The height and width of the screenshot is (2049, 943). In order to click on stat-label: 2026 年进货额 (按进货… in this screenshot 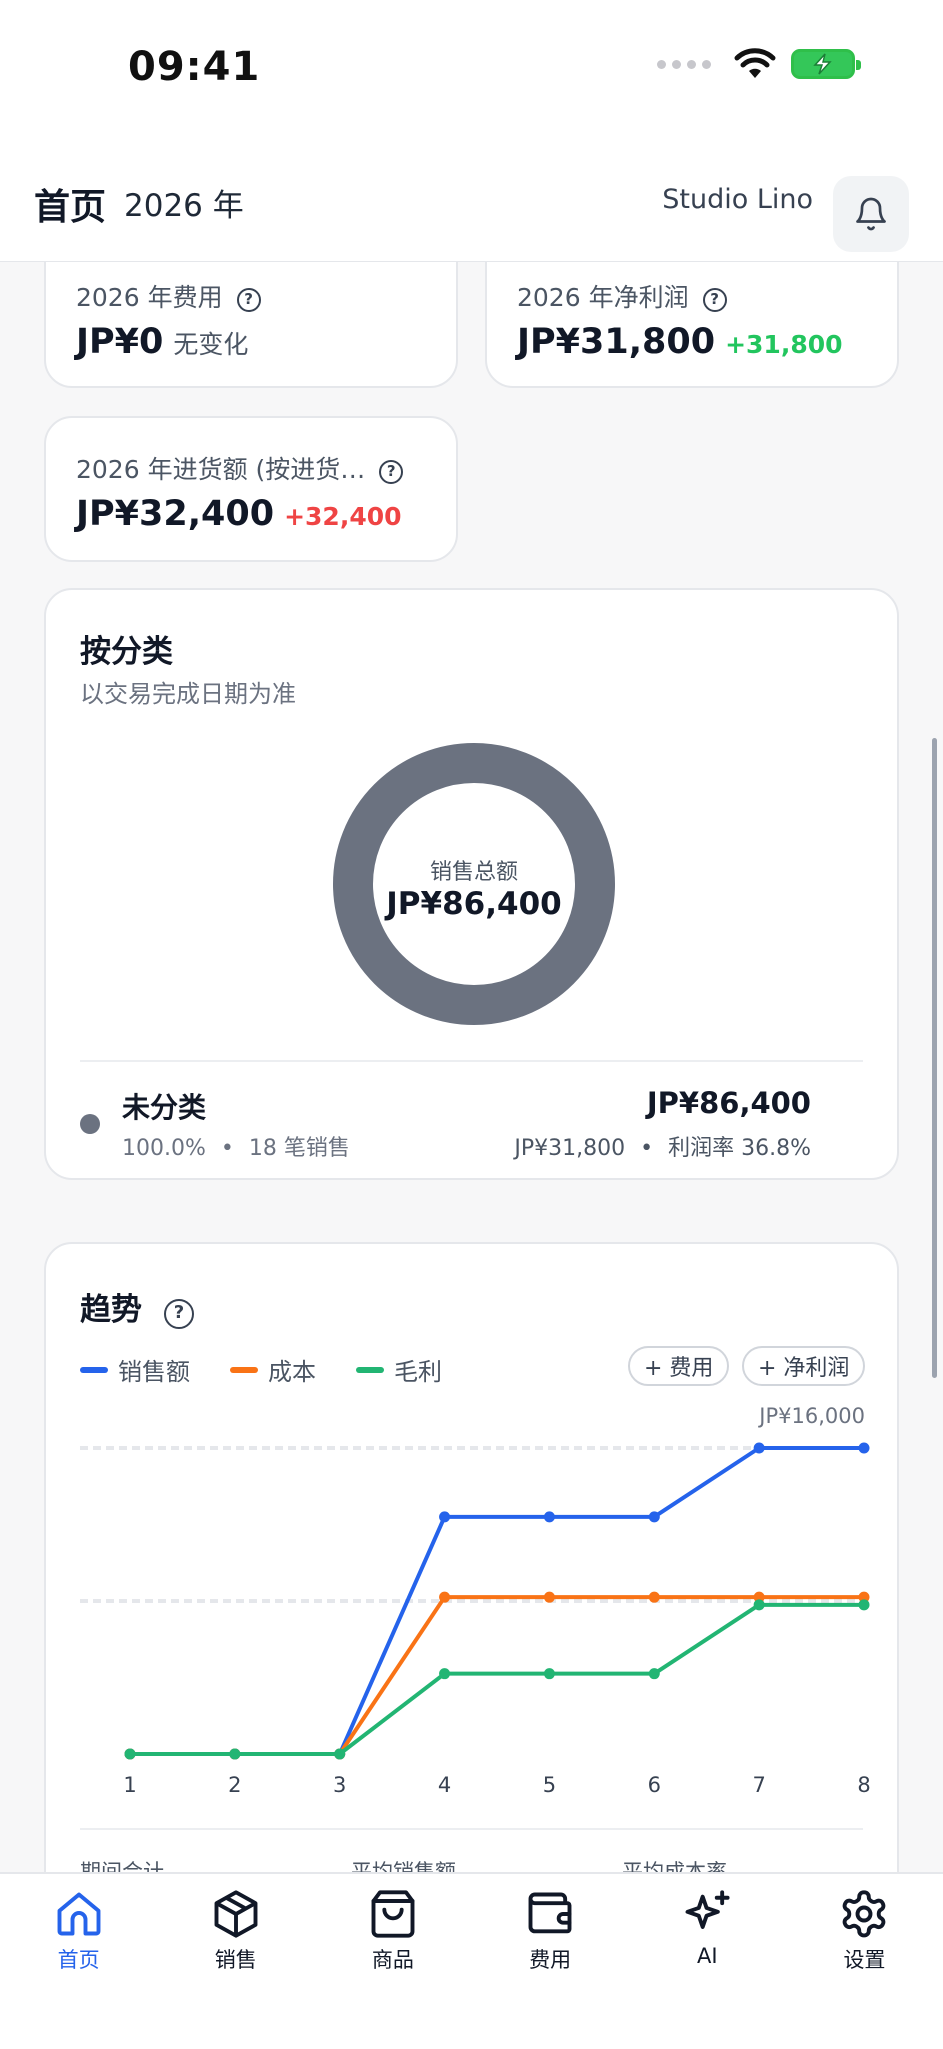, I will do `click(221, 469)`.